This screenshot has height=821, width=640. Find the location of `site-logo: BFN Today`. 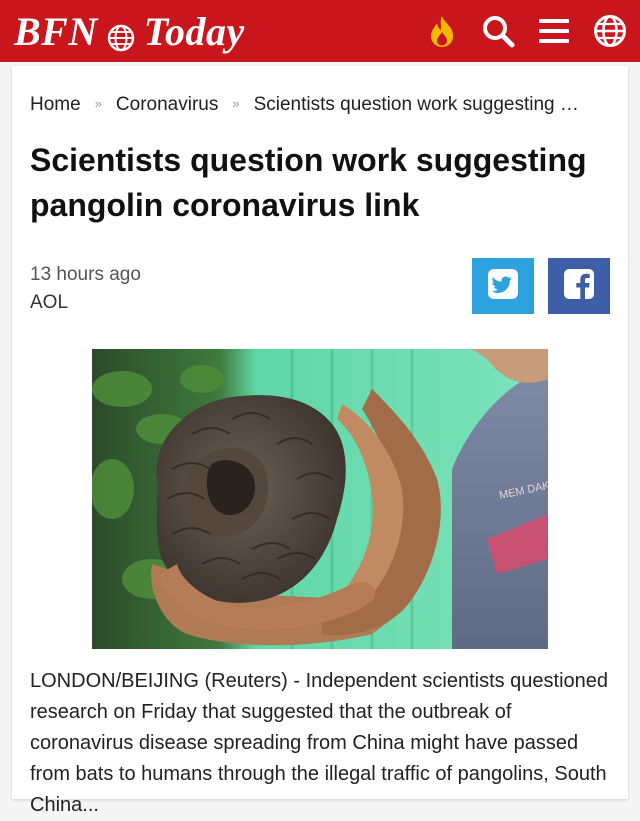

site-logo: BFN Today is located at coordinates (129, 31).